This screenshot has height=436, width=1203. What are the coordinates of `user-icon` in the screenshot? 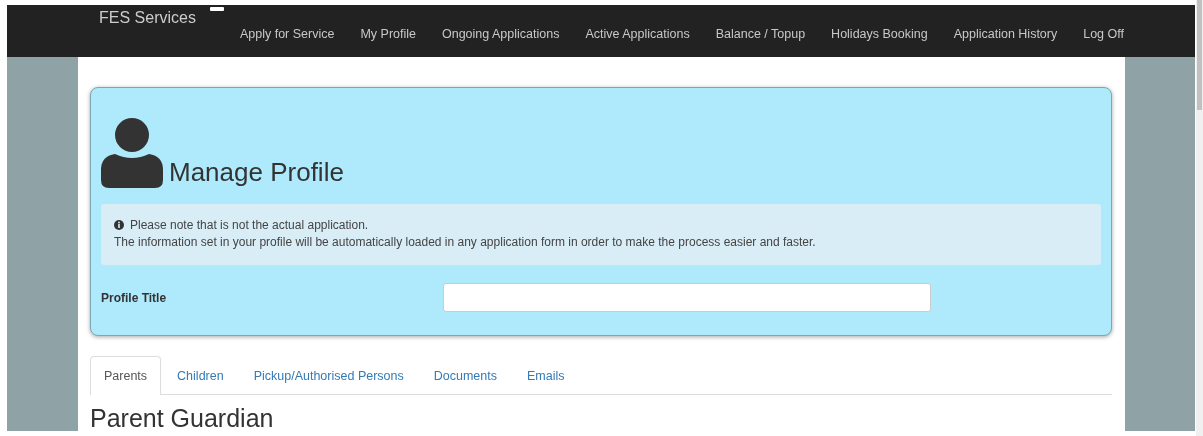 It's located at (132, 153).